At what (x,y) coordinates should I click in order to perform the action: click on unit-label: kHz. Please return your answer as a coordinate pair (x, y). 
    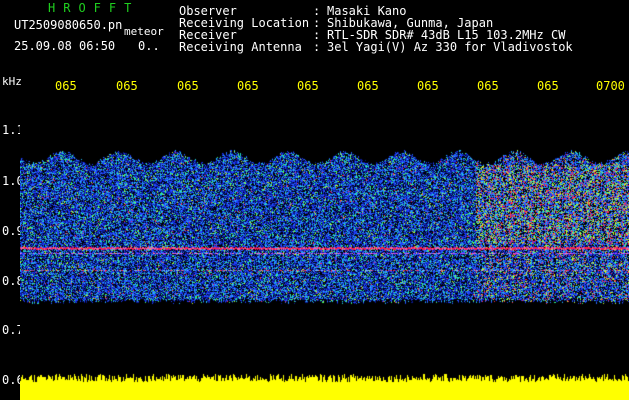
    Looking at the image, I should click on (12, 81).